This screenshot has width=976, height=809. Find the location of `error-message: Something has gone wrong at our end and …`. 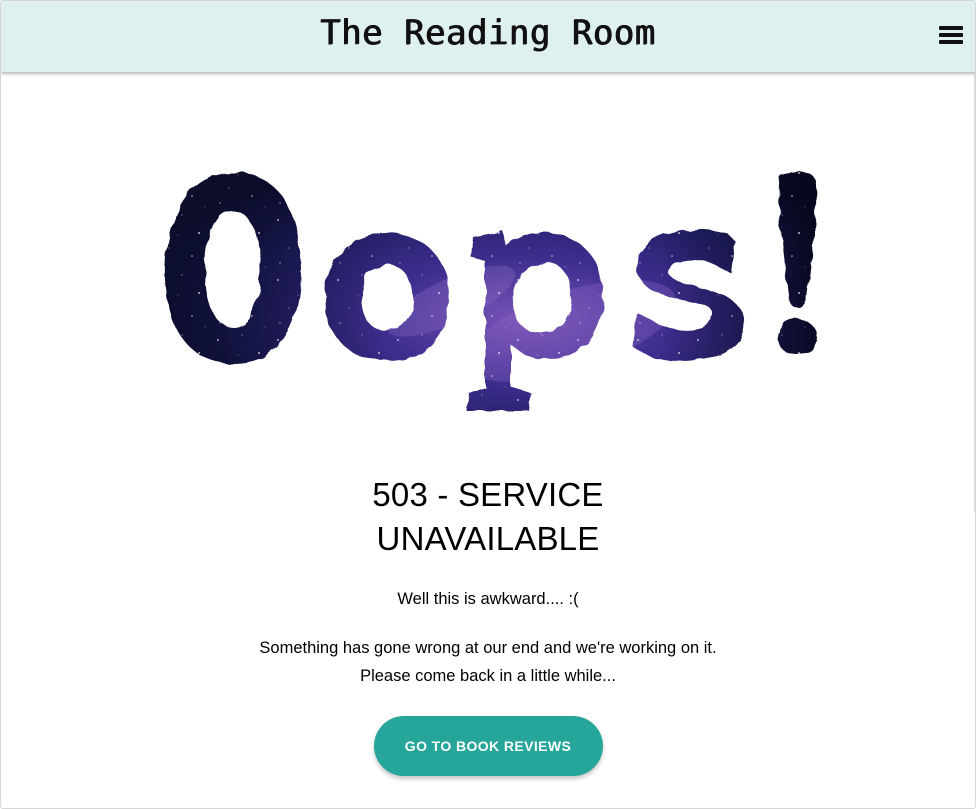

error-message: Something has gone wrong at our end and … is located at coordinates (488, 662).